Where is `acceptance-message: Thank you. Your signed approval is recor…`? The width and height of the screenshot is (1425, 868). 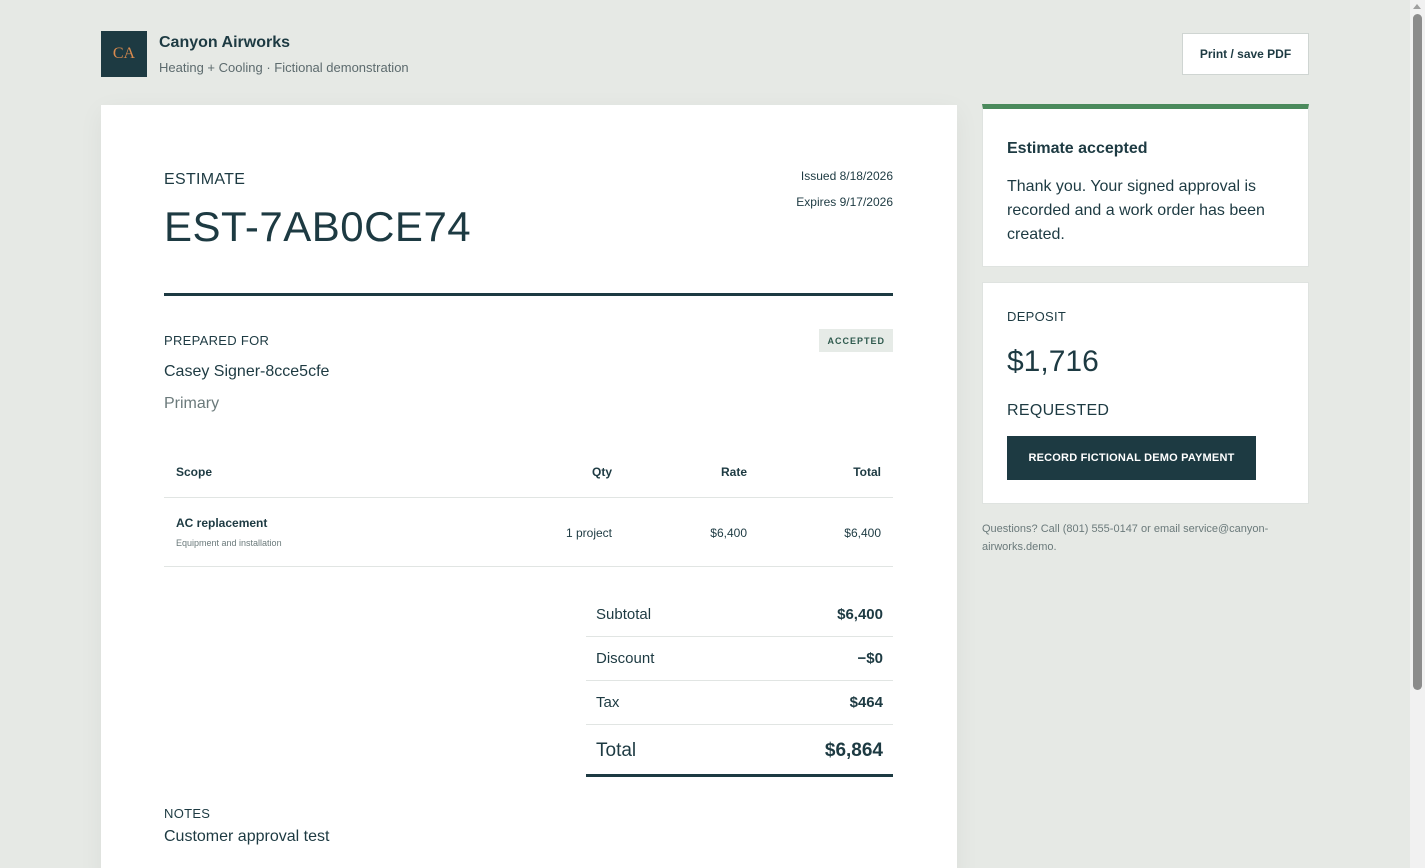
acceptance-message: Thank you. Your signed approval is recor… is located at coordinates (1136, 210).